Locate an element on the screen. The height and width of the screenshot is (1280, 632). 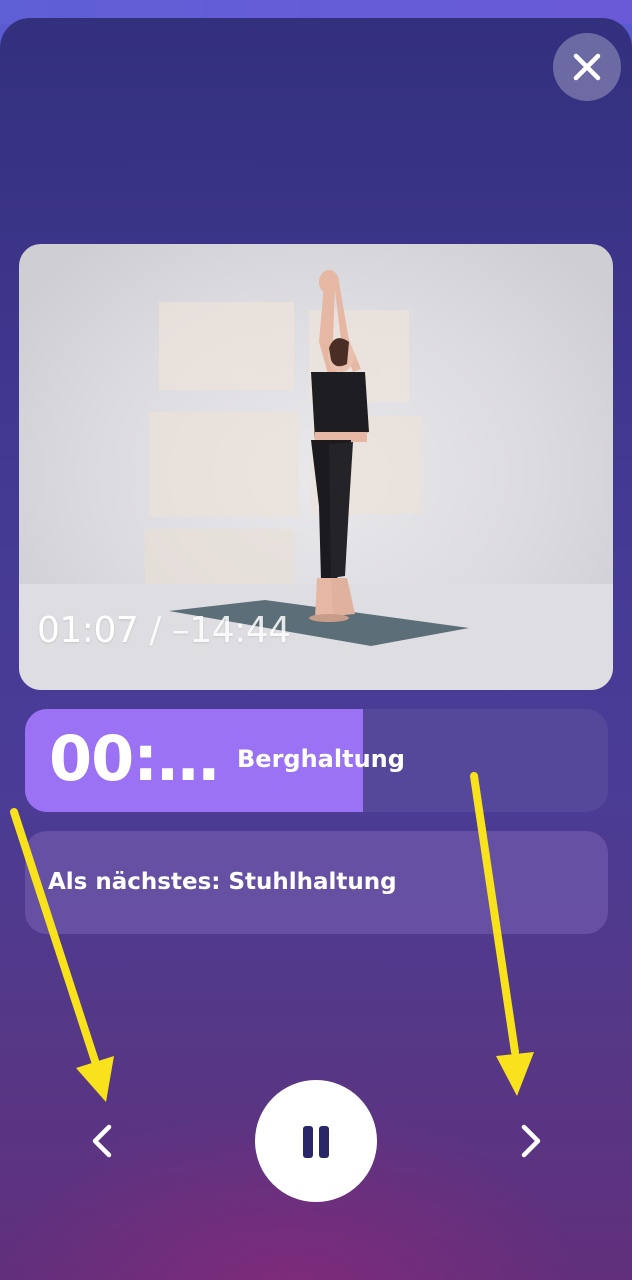
close-button is located at coordinates (587, 67).